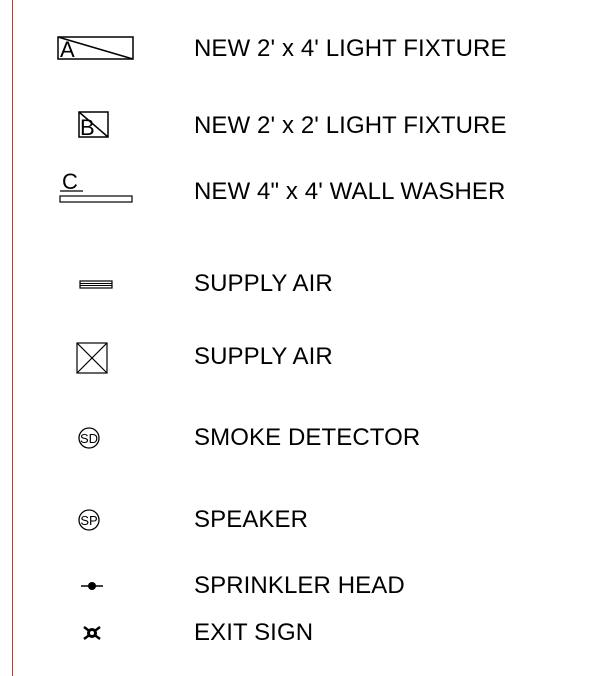  I want to click on legend-row-sprinkler-head: SPRINKLER HEAD, so click(298, 586).